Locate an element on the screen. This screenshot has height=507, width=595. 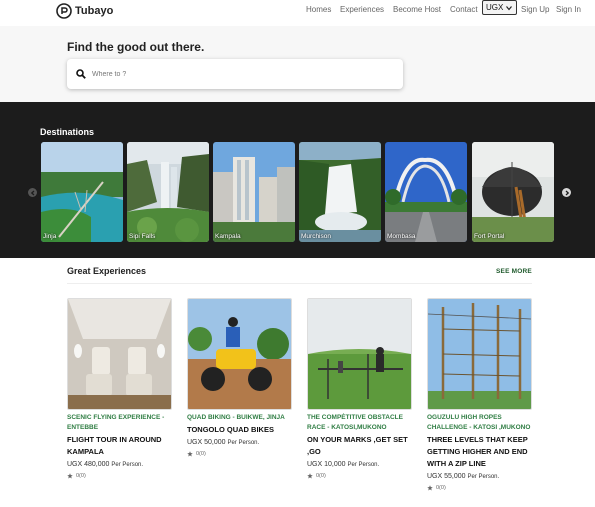
destinations-heading: Destinations is located at coordinates (67, 132).